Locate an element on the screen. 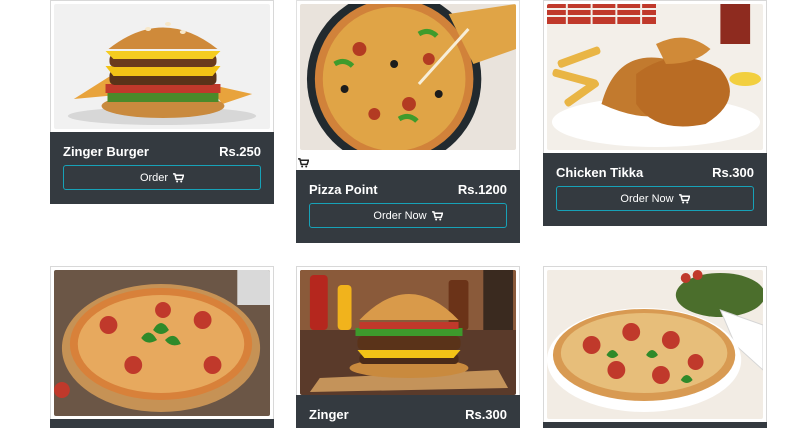 This screenshot has width=805, height=428. fried-chicken-image is located at coordinates (655, 77).